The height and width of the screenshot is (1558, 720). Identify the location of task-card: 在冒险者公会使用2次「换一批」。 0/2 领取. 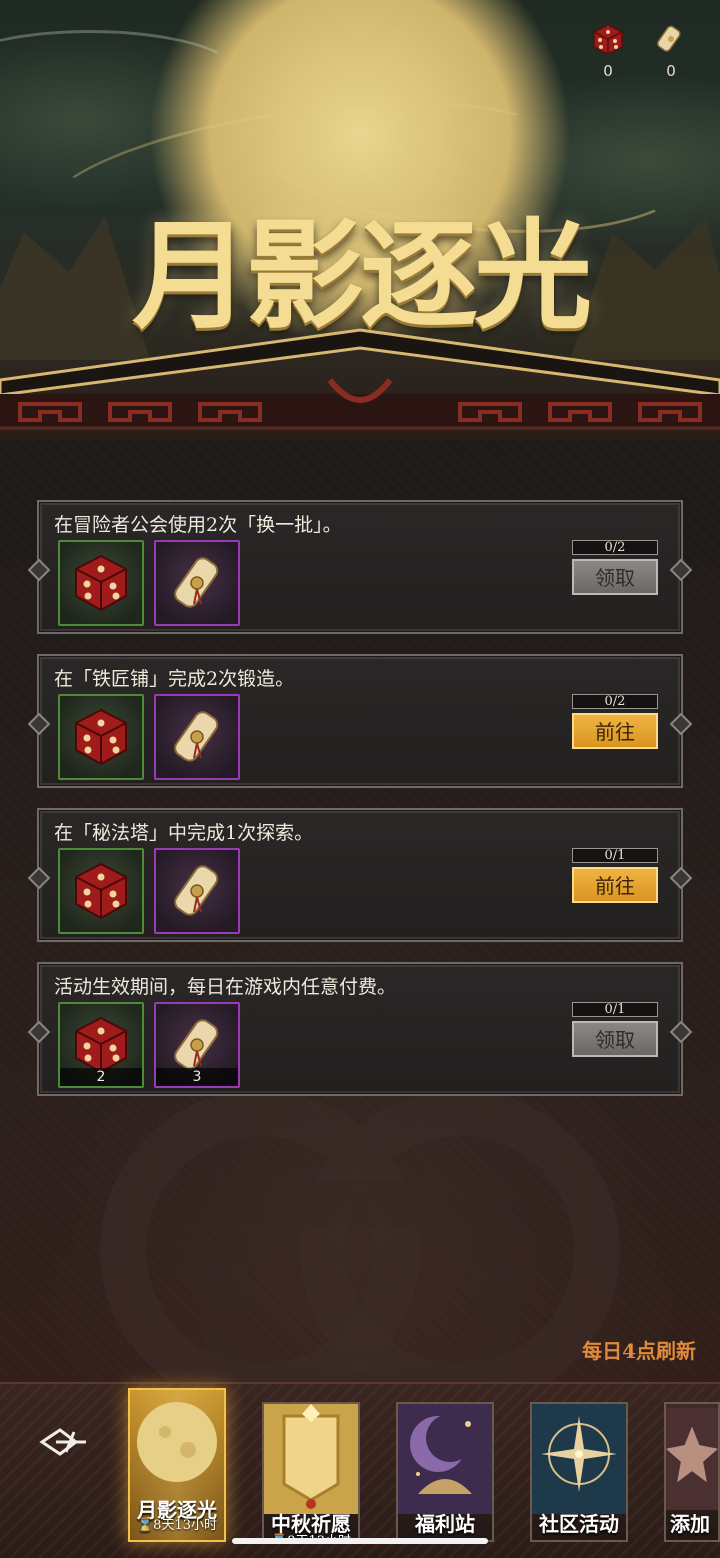
(360, 567).